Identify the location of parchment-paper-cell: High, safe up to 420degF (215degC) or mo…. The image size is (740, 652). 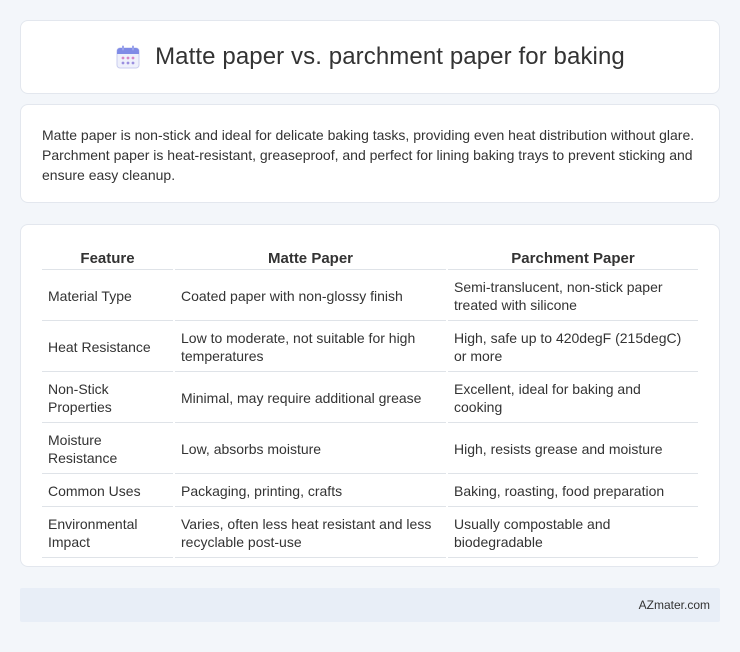
(573, 347).